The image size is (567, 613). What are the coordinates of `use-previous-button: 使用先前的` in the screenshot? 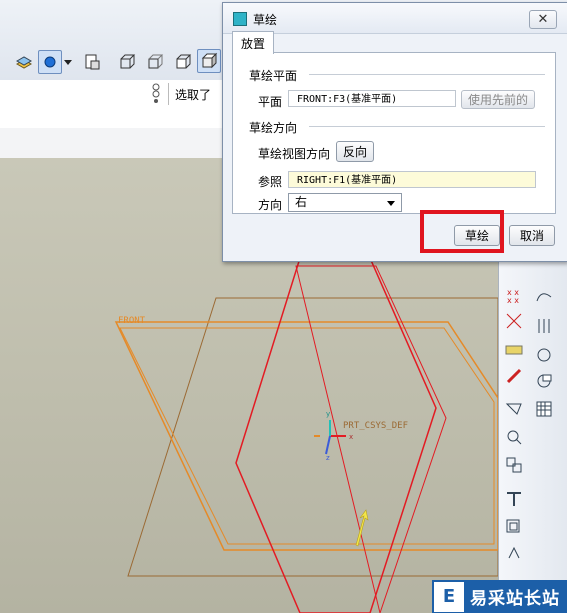 It's located at (498, 99).